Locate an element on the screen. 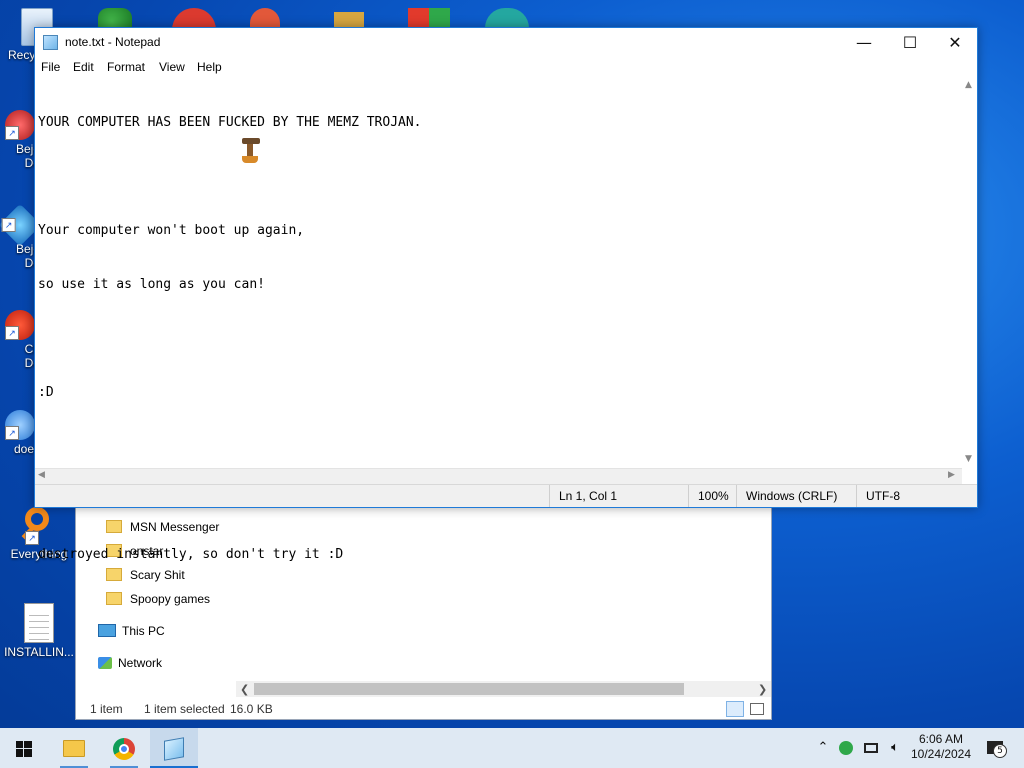 The image size is (1024, 768). minimize-button: — is located at coordinates (864, 43).